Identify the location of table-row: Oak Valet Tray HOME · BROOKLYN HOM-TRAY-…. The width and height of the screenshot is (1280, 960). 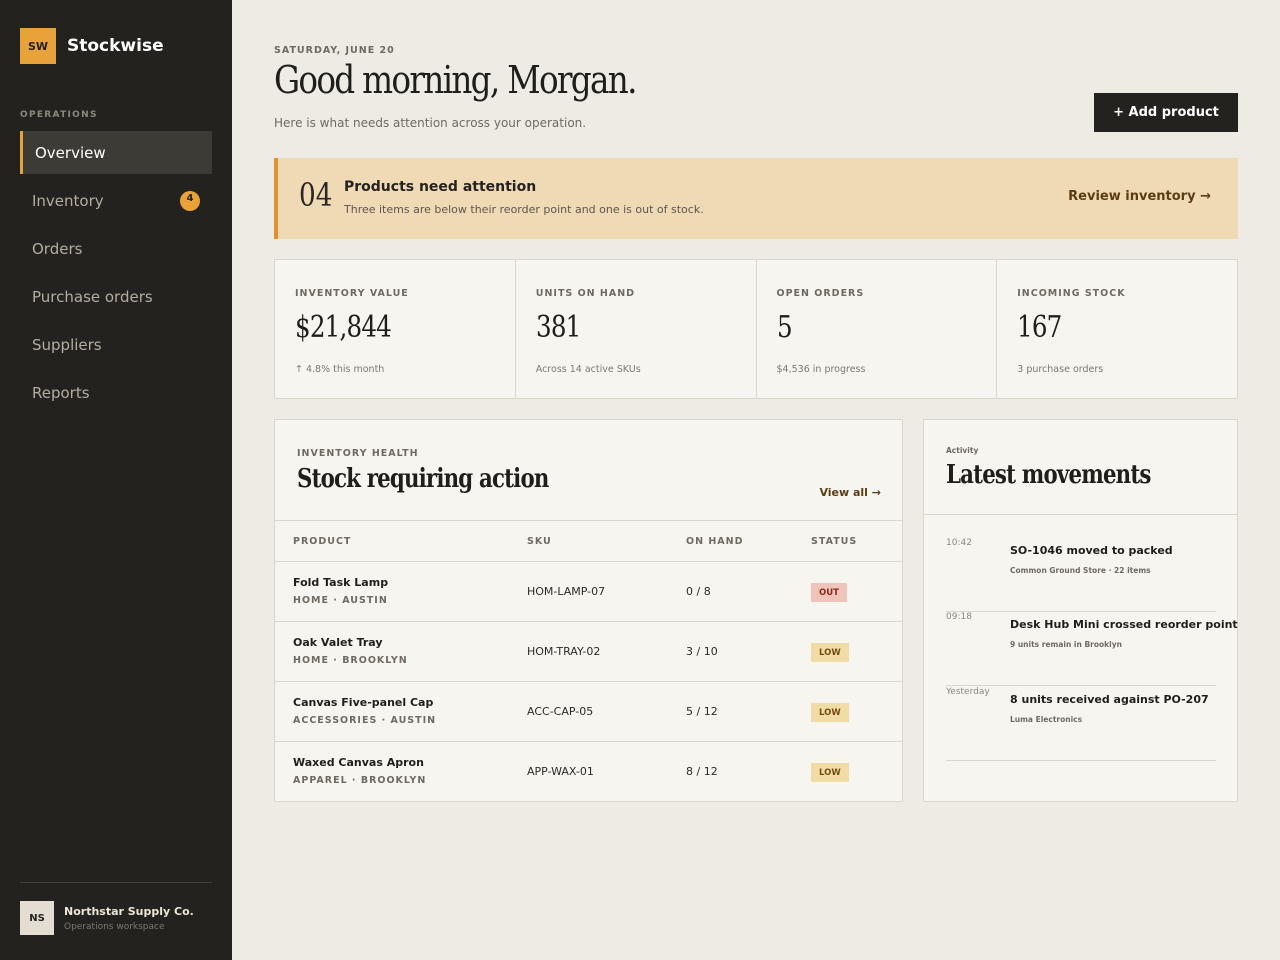
(588, 652).